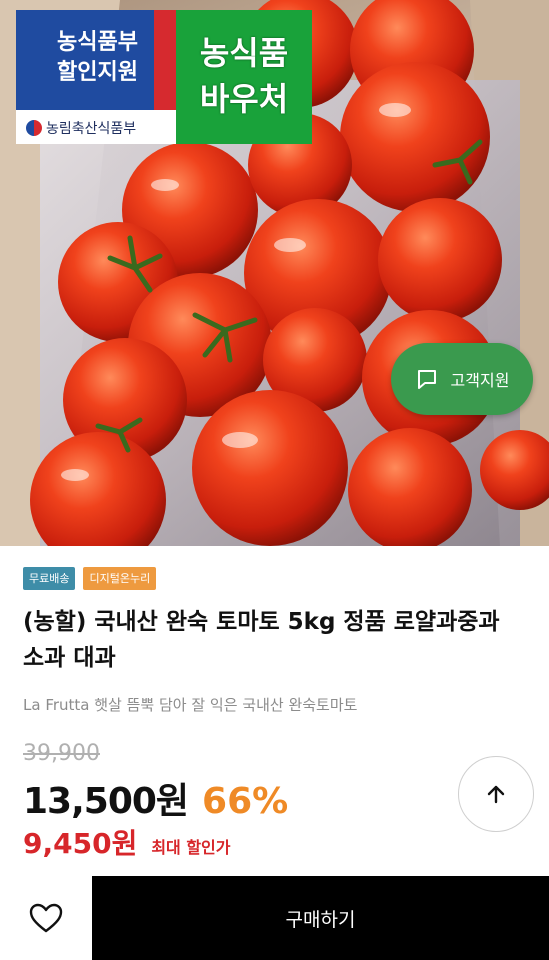 This screenshot has width=549, height=960. What do you see at coordinates (165, 60) in the screenshot?
I see `gov-badge-stripe` at bounding box center [165, 60].